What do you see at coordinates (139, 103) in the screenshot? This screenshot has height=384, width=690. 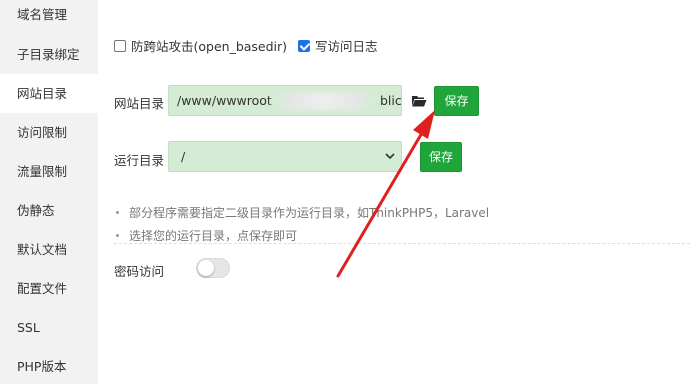 I see `site-dir-label: 网站目录` at bounding box center [139, 103].